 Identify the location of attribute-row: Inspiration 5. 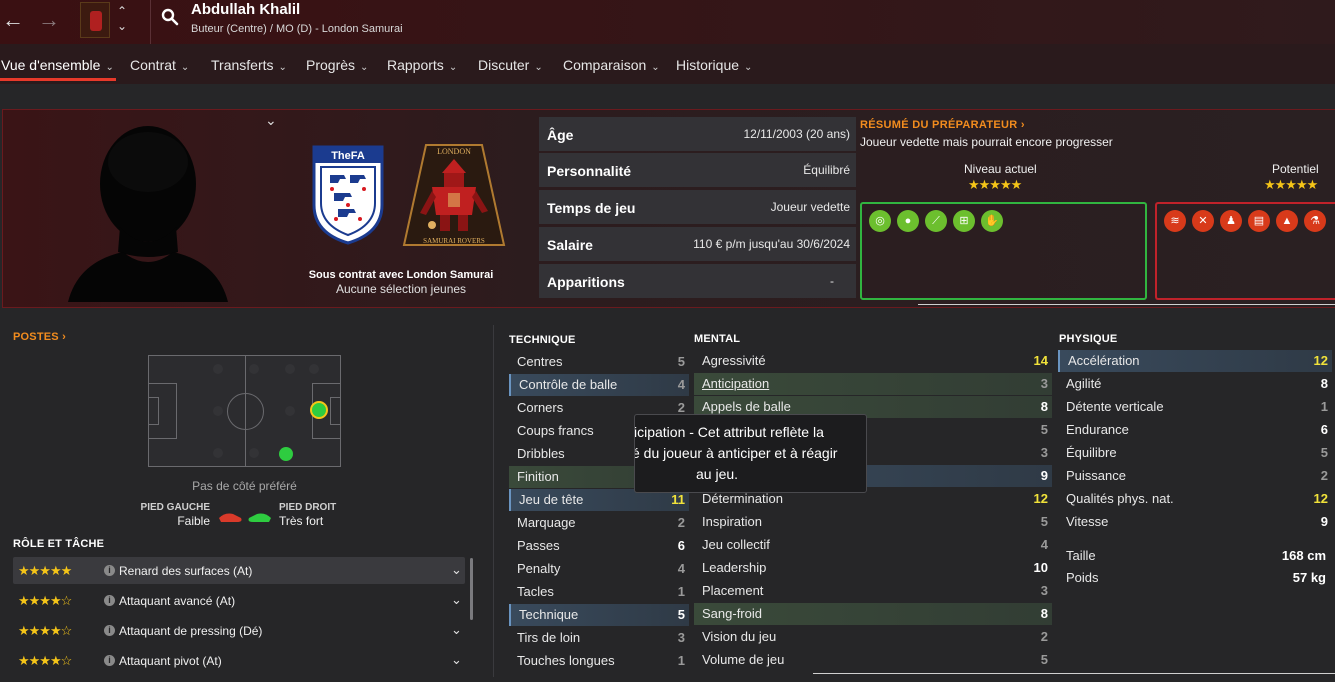
(873, 522).